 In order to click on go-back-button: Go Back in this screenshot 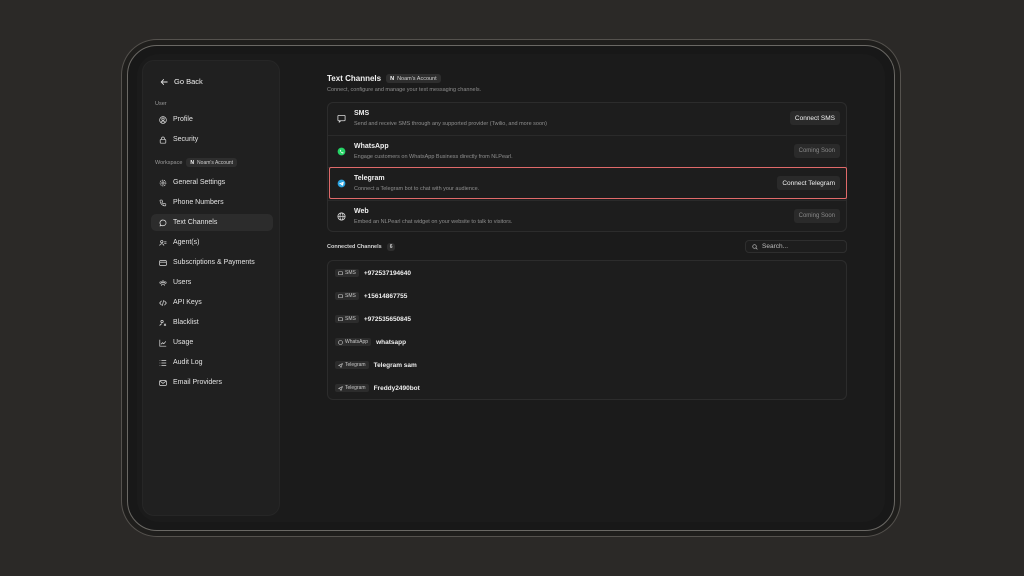, I will do `click(181, 81)`.